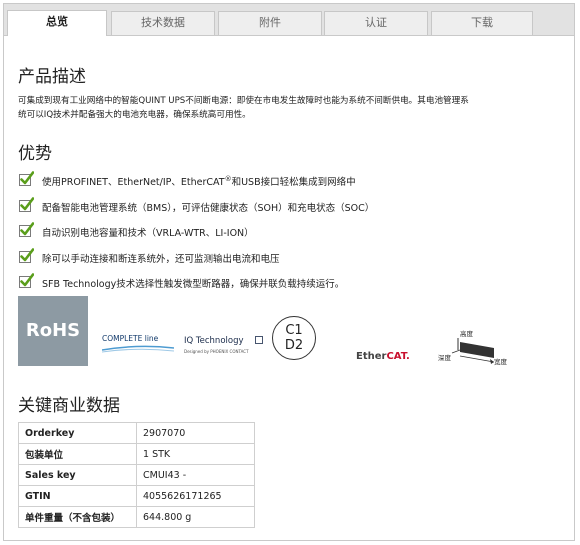 The width and height of the screenshot is (580, 545). I want to click on rohs-logo: RoHS, so click(53, 331).